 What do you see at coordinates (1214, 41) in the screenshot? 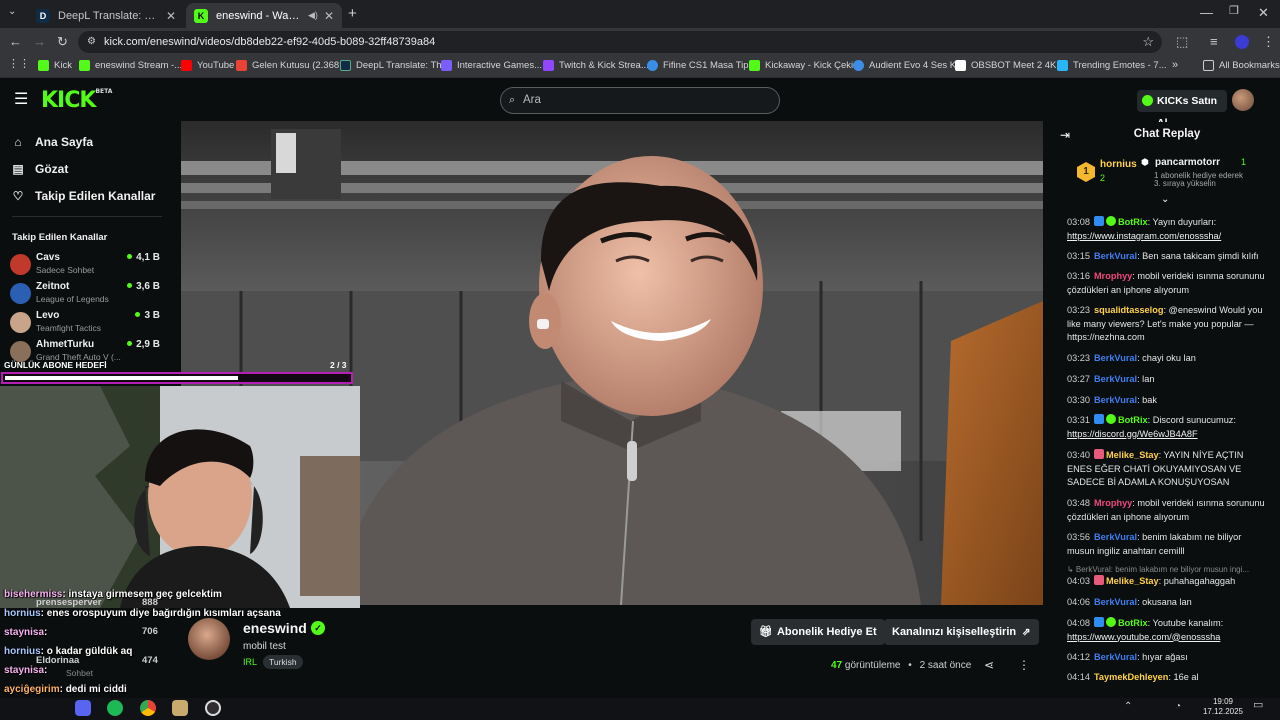
I see `media-icon: ≡` at bounding box center [1214, 41].